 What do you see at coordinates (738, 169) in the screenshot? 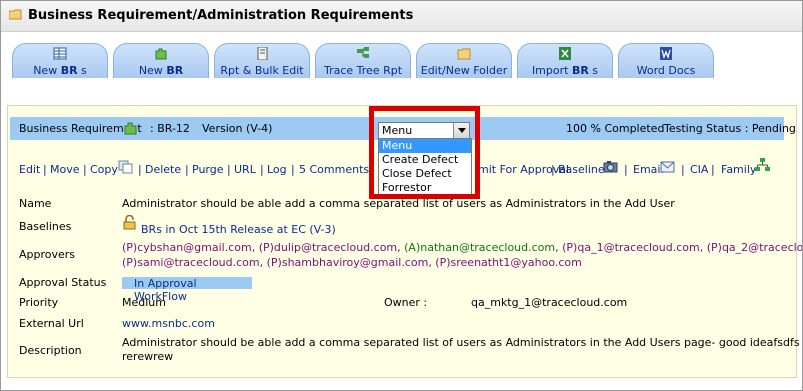
I see `family-link: Family` at bounding box center [738, 169].